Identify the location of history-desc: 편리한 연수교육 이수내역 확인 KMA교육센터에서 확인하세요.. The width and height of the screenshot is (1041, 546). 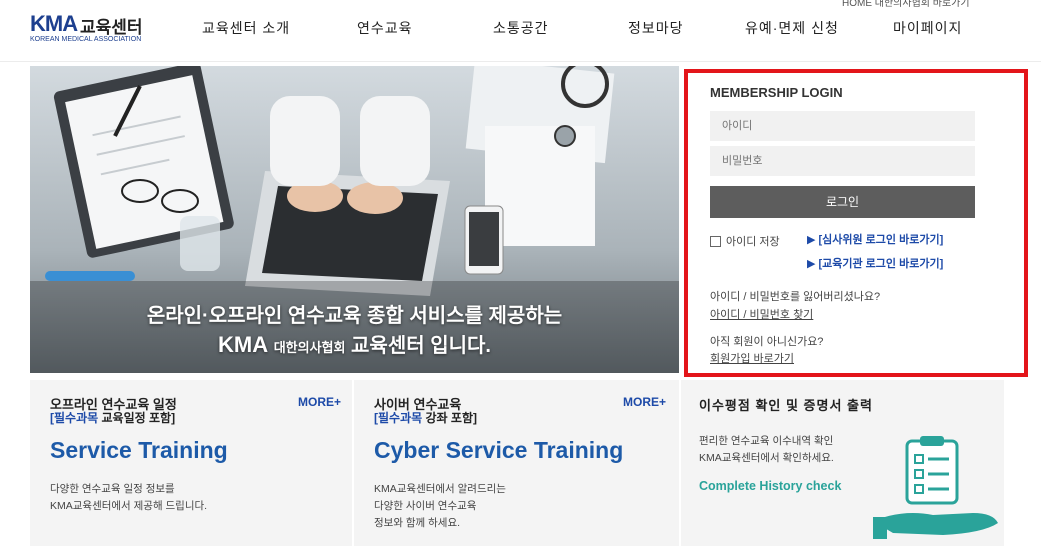
(766, 450).